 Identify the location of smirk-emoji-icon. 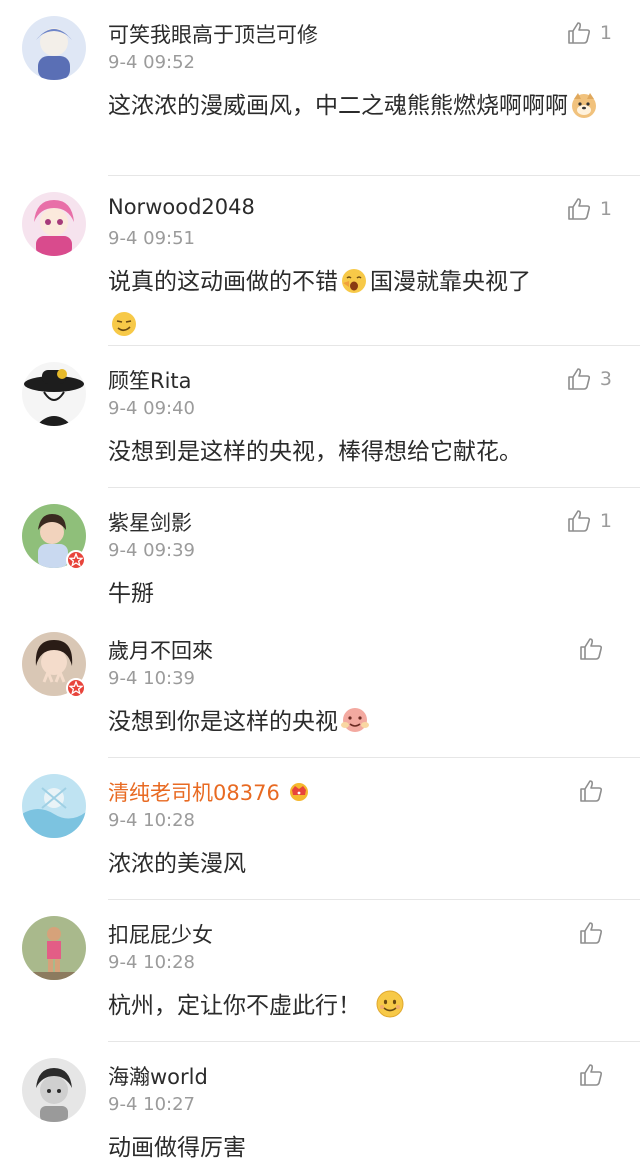
(124, 330).